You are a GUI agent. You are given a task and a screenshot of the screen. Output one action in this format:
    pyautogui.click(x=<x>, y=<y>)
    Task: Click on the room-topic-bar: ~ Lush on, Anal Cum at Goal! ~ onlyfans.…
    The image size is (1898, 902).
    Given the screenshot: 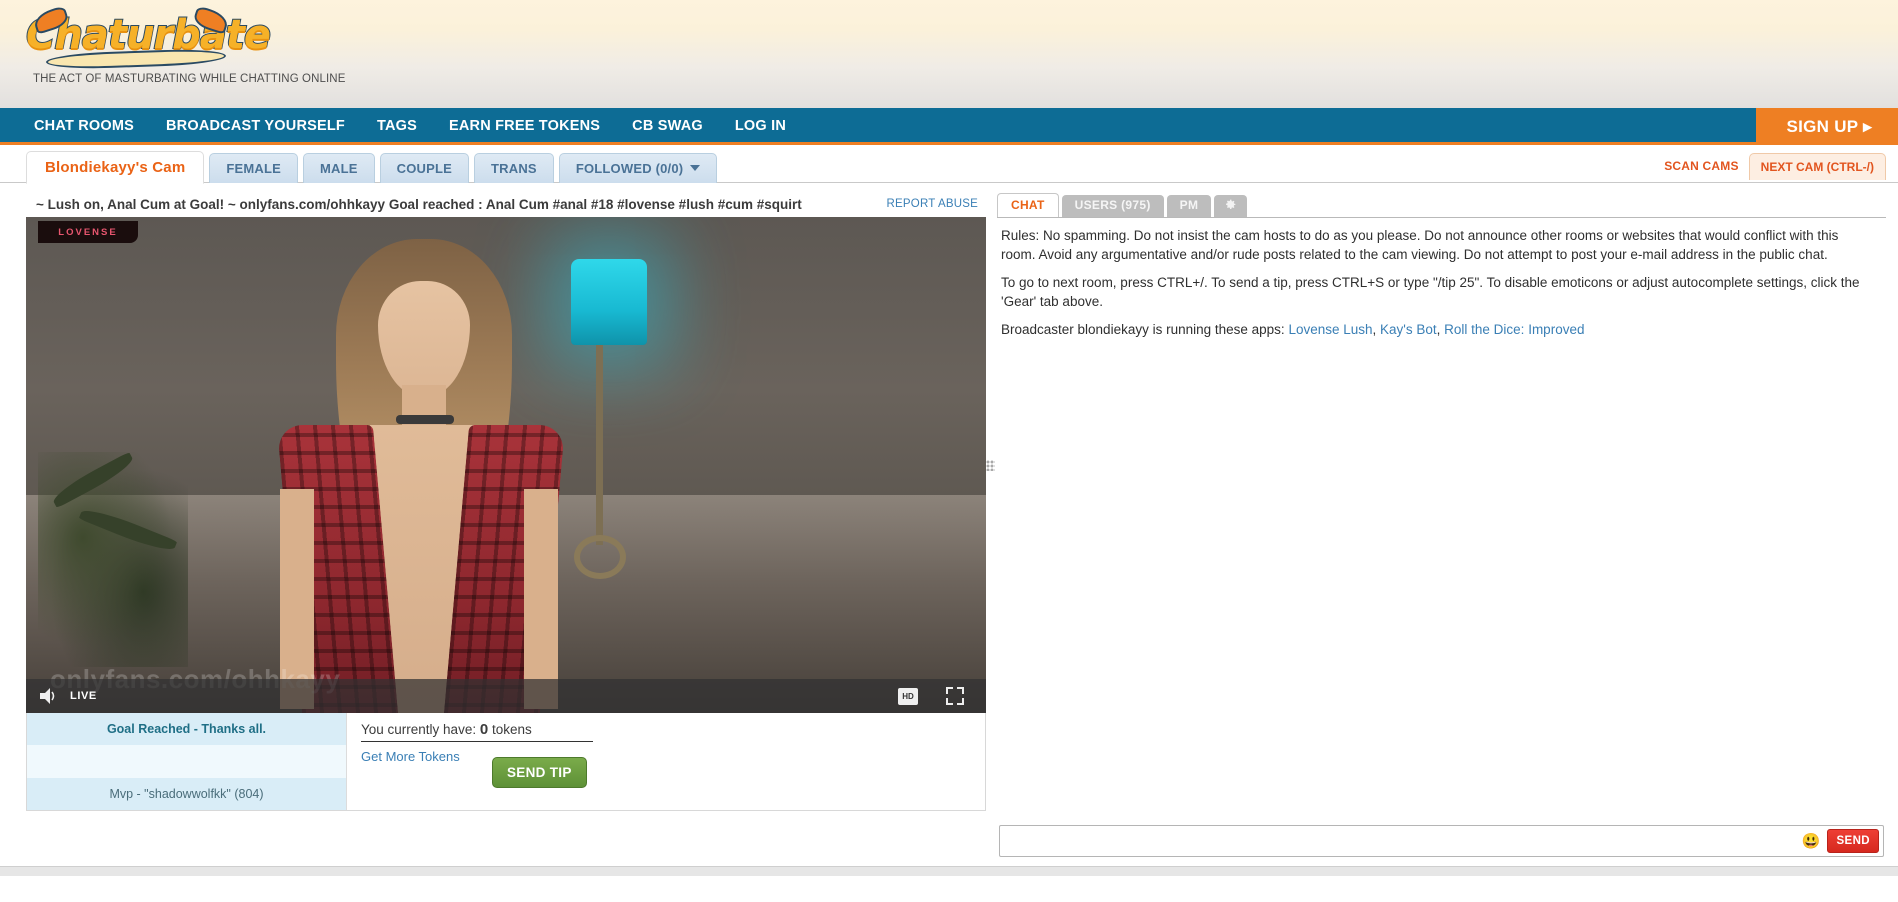 What is the action you would take?
    pyautogui.click(x=506, y=204)
    